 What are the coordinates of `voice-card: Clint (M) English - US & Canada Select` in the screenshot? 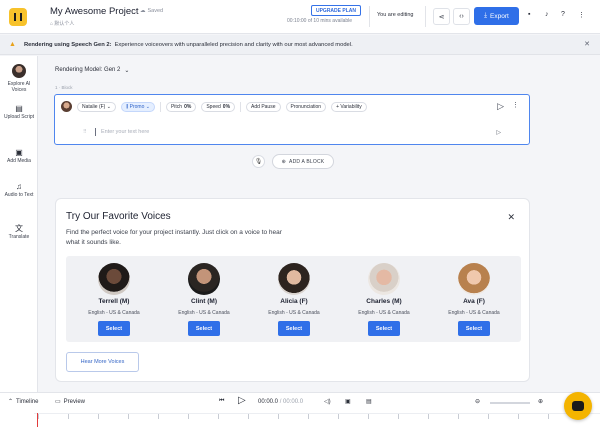 It's located at (204, 299).